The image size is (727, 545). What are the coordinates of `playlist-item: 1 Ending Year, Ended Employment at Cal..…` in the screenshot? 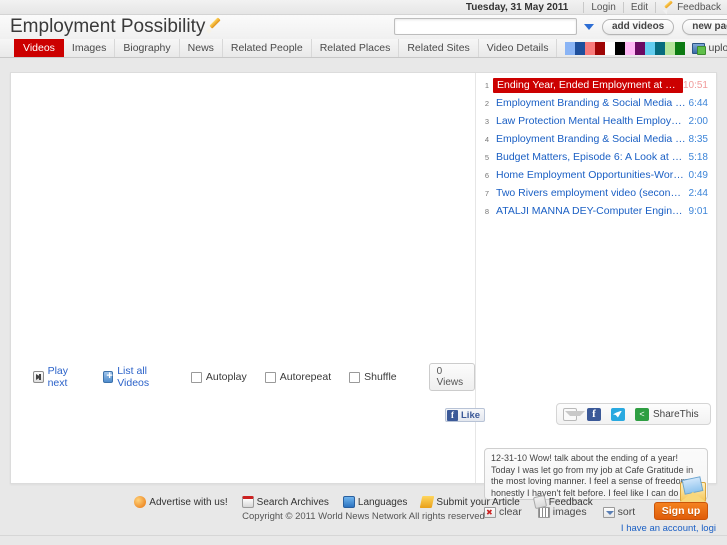 It's located at (596, 85).